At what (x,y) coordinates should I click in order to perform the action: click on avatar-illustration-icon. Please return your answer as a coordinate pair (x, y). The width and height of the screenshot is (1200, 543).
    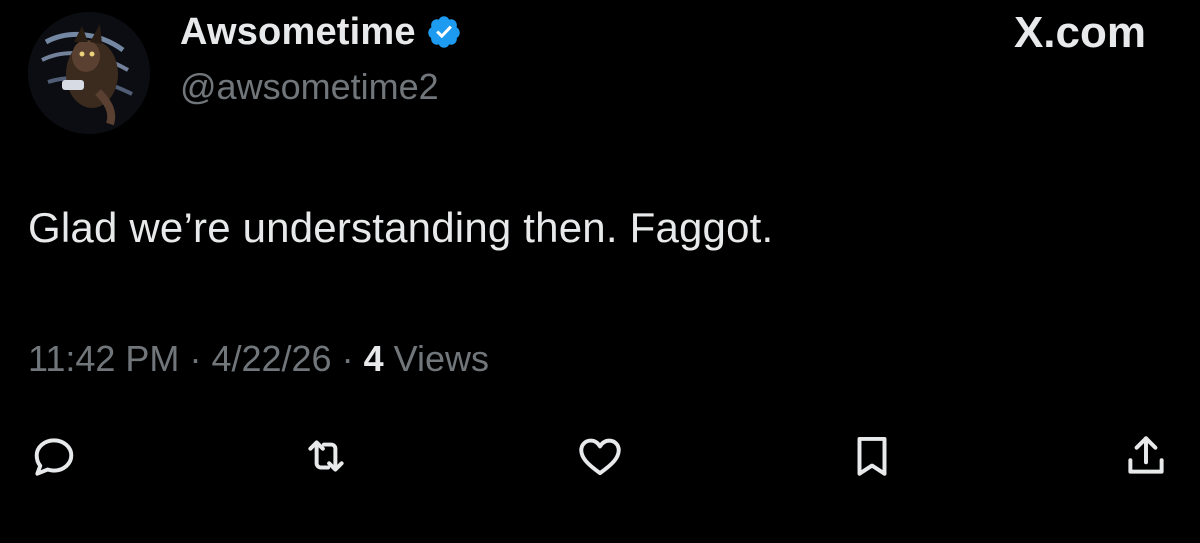
    Looking at the image, I should click on (89, 73).